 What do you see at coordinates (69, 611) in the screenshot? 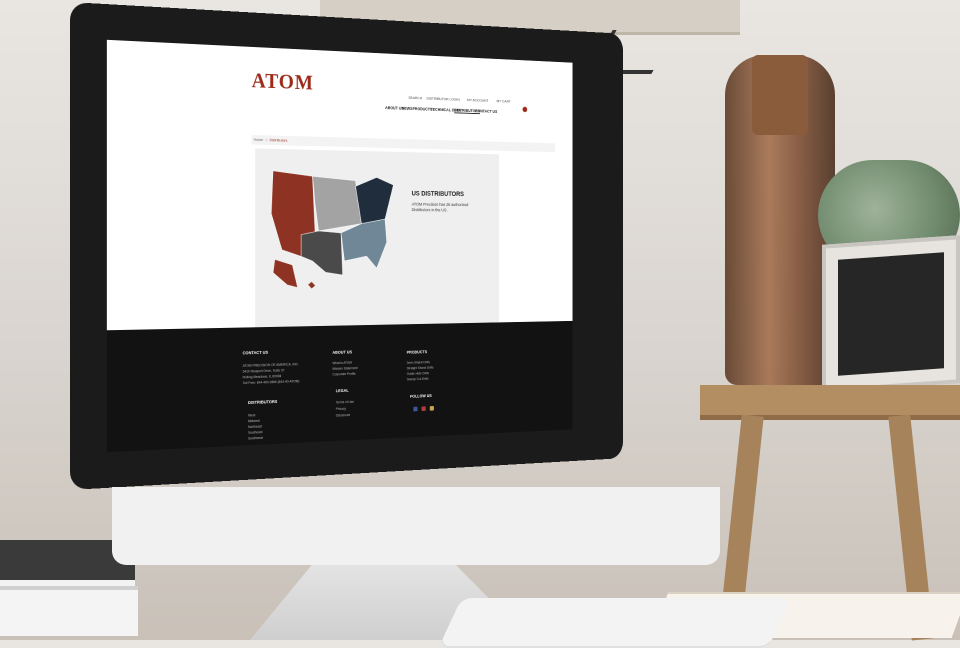
I see `book` at bounding box center [69, 611].